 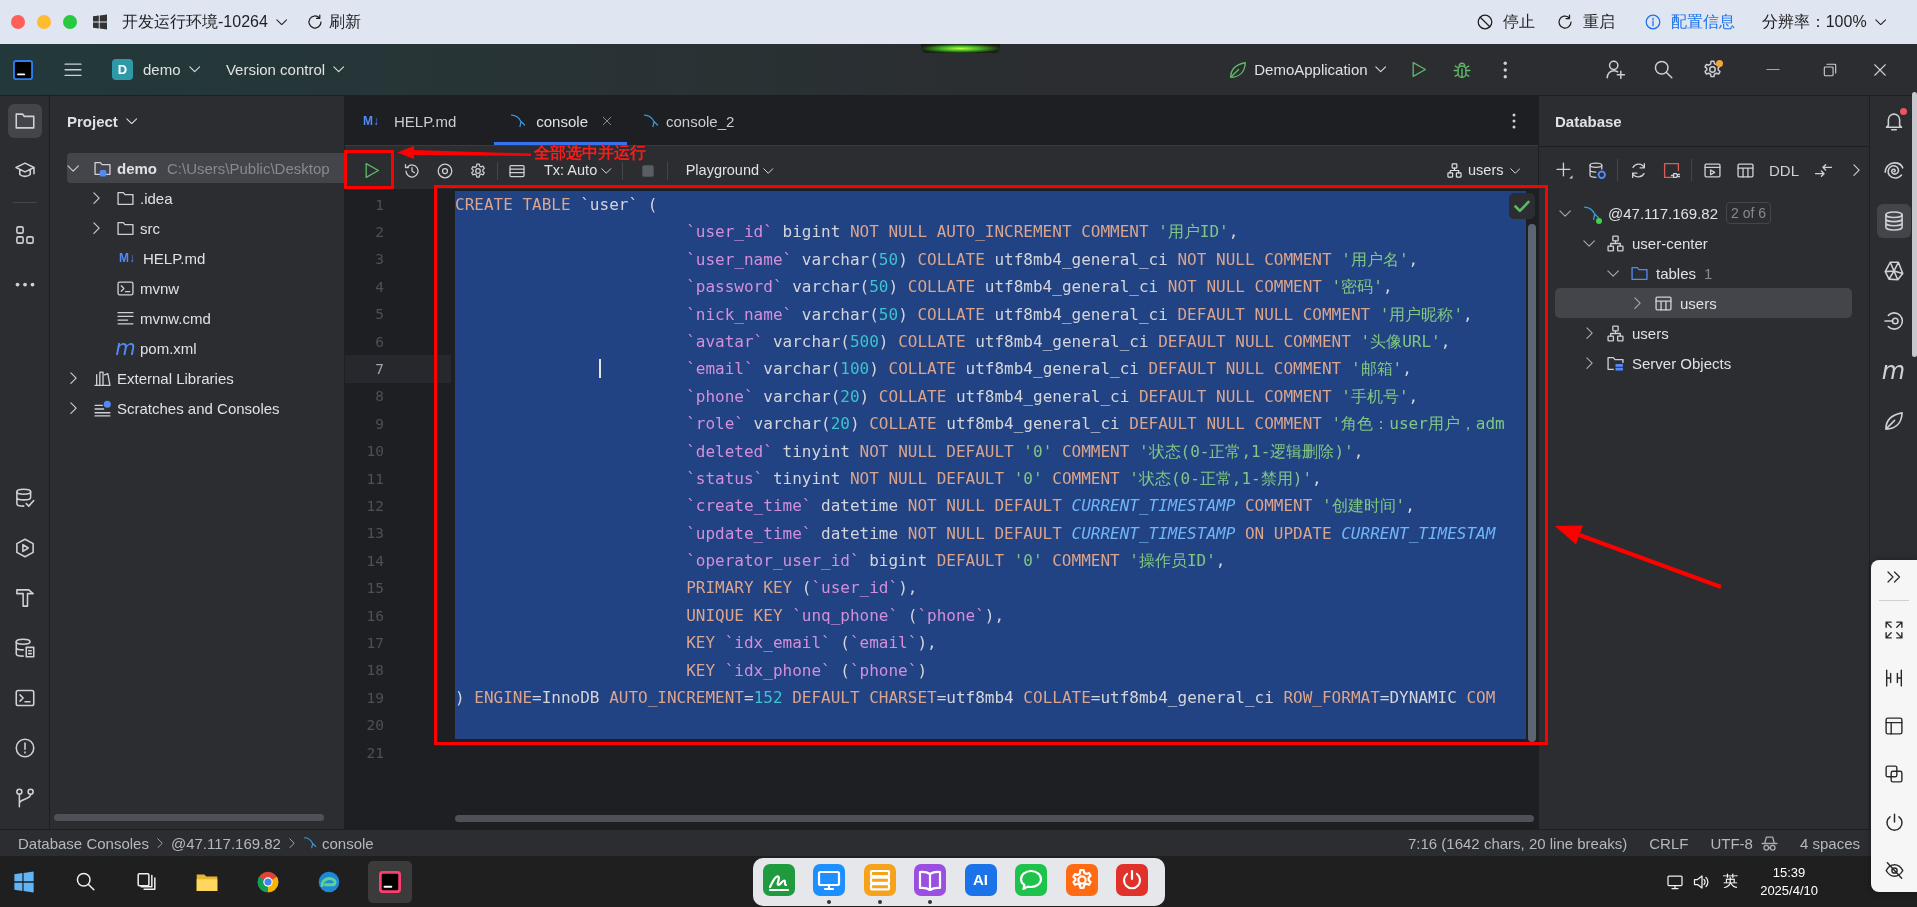 I want to click on gear-app-icon, so click(x=1081, y=879).